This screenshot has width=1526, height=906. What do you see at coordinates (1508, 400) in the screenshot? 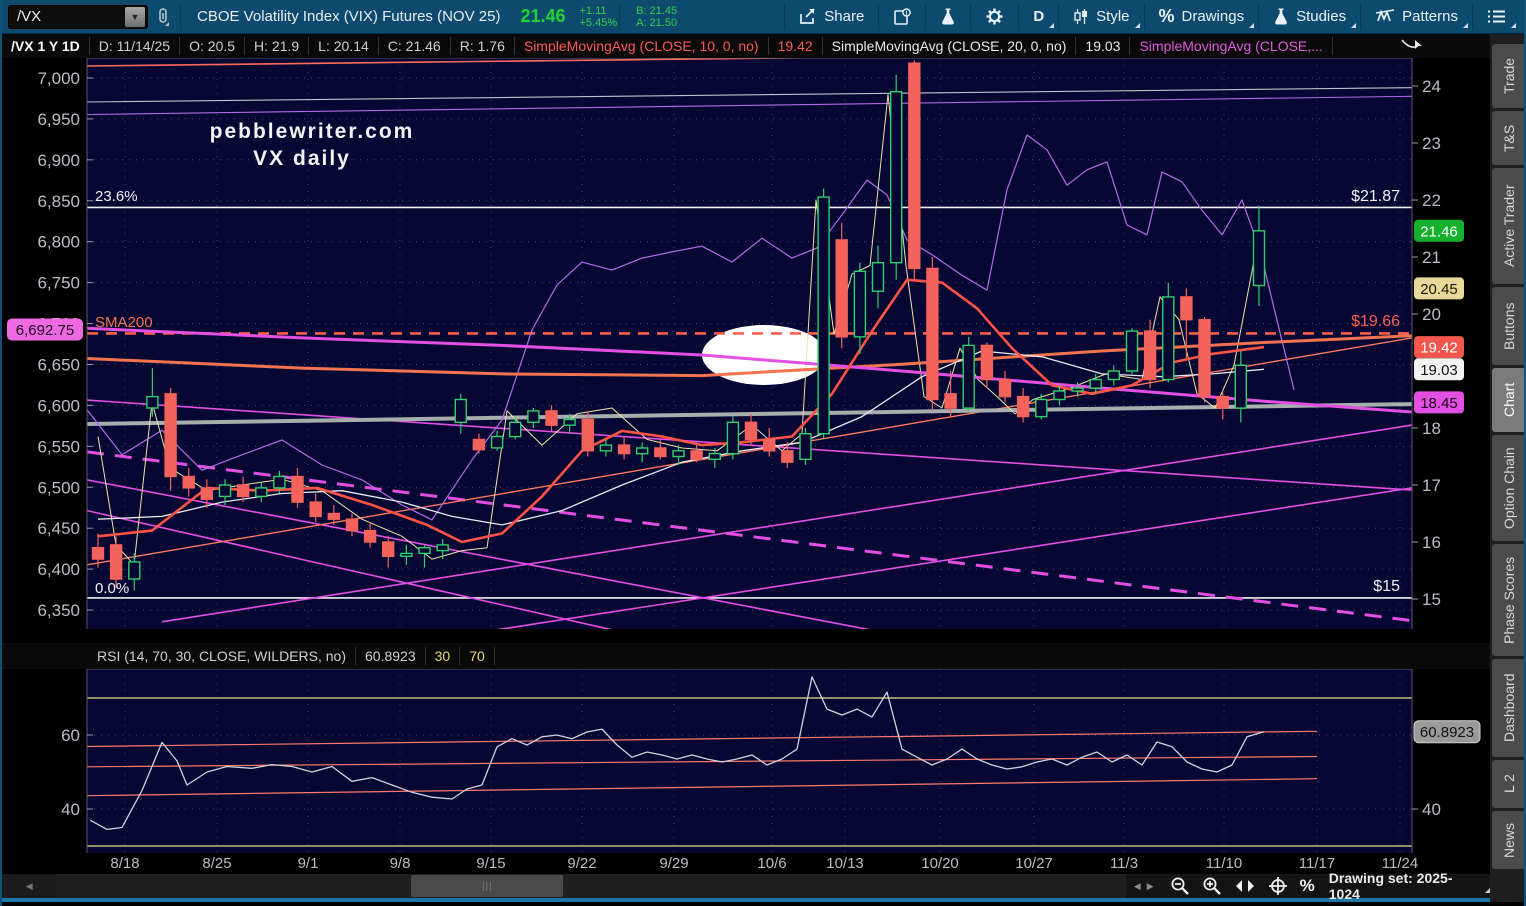
I see `sidebar-tab-chart: Chart` at bounding box center [1508, 400].